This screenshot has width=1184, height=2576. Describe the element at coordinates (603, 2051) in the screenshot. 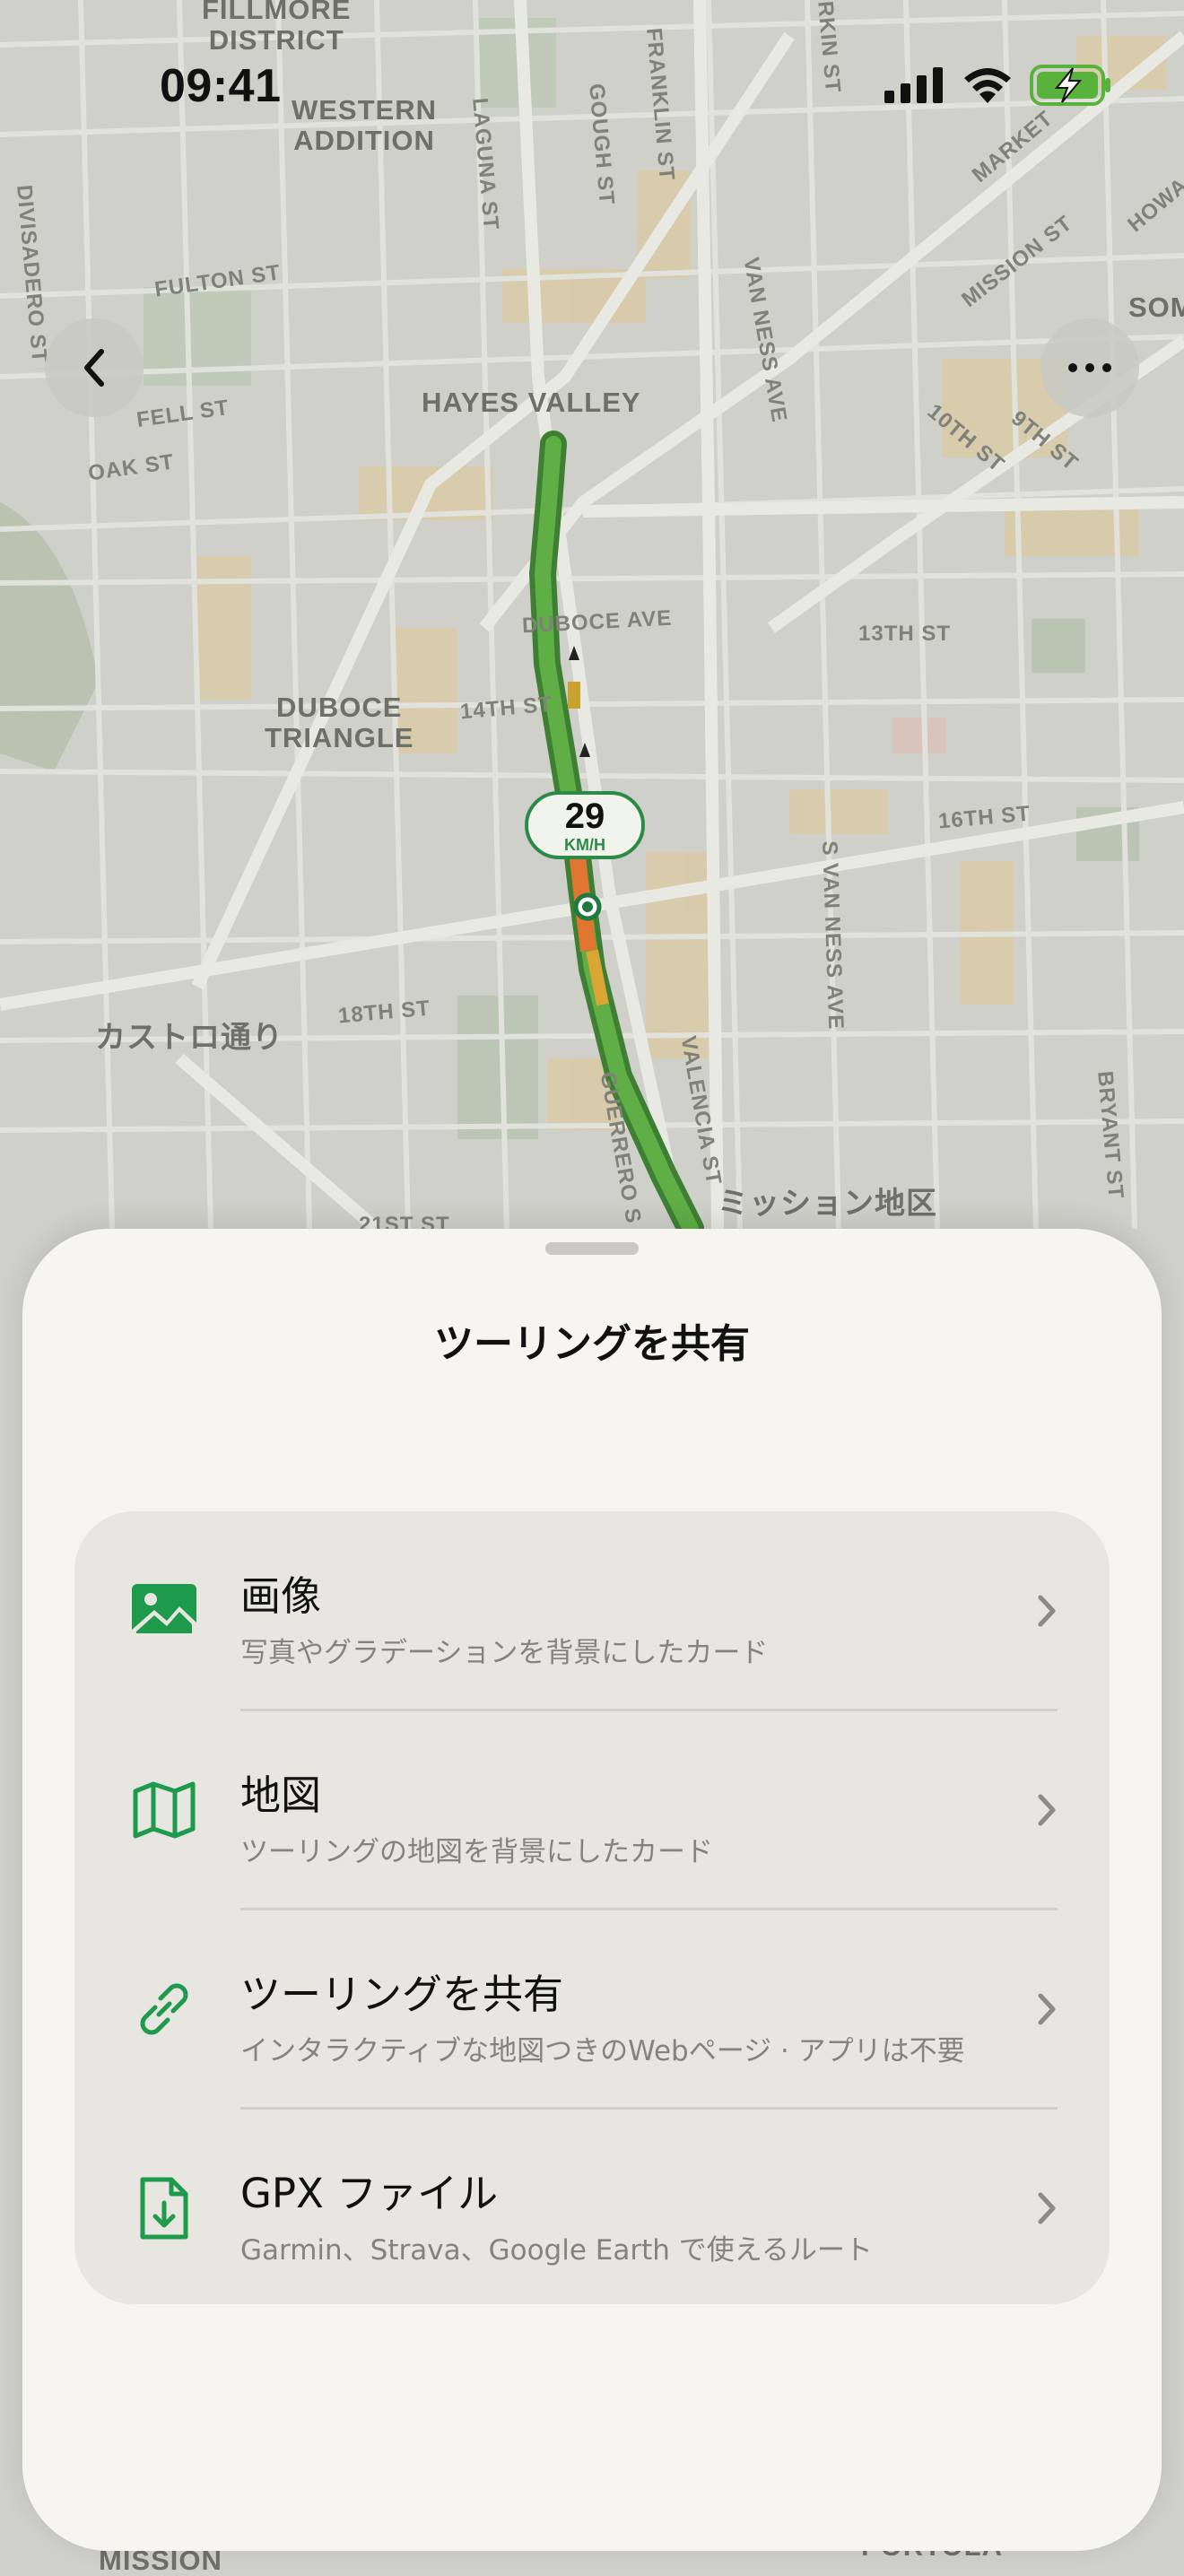

I see `option-subtitle: インタラクティブな地図つきのWebページ · アプリは不要` at that location.